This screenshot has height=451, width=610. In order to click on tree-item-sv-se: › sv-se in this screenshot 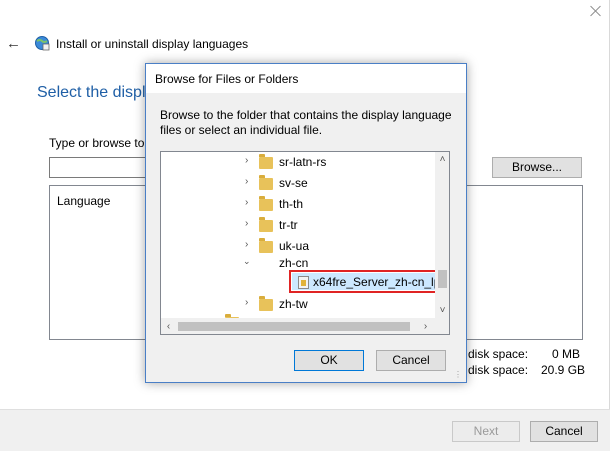, I will do `click(298, 182)`.